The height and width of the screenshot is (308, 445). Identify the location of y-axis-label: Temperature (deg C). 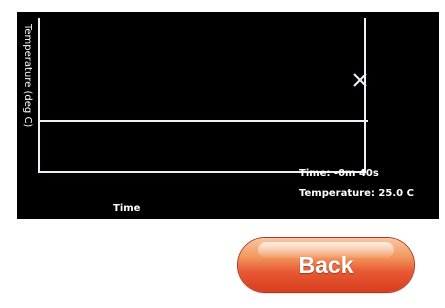
(27, 76).